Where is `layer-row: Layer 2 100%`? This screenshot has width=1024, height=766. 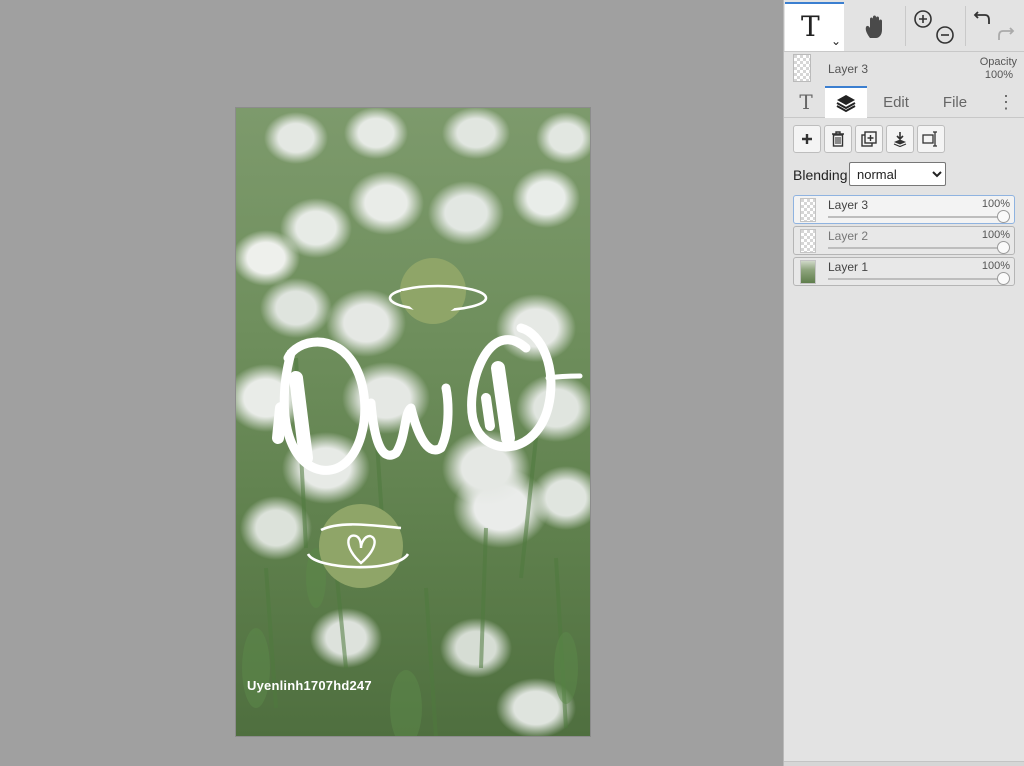 layer-row: Layer 2 100% is located at coordinates (904, 240).